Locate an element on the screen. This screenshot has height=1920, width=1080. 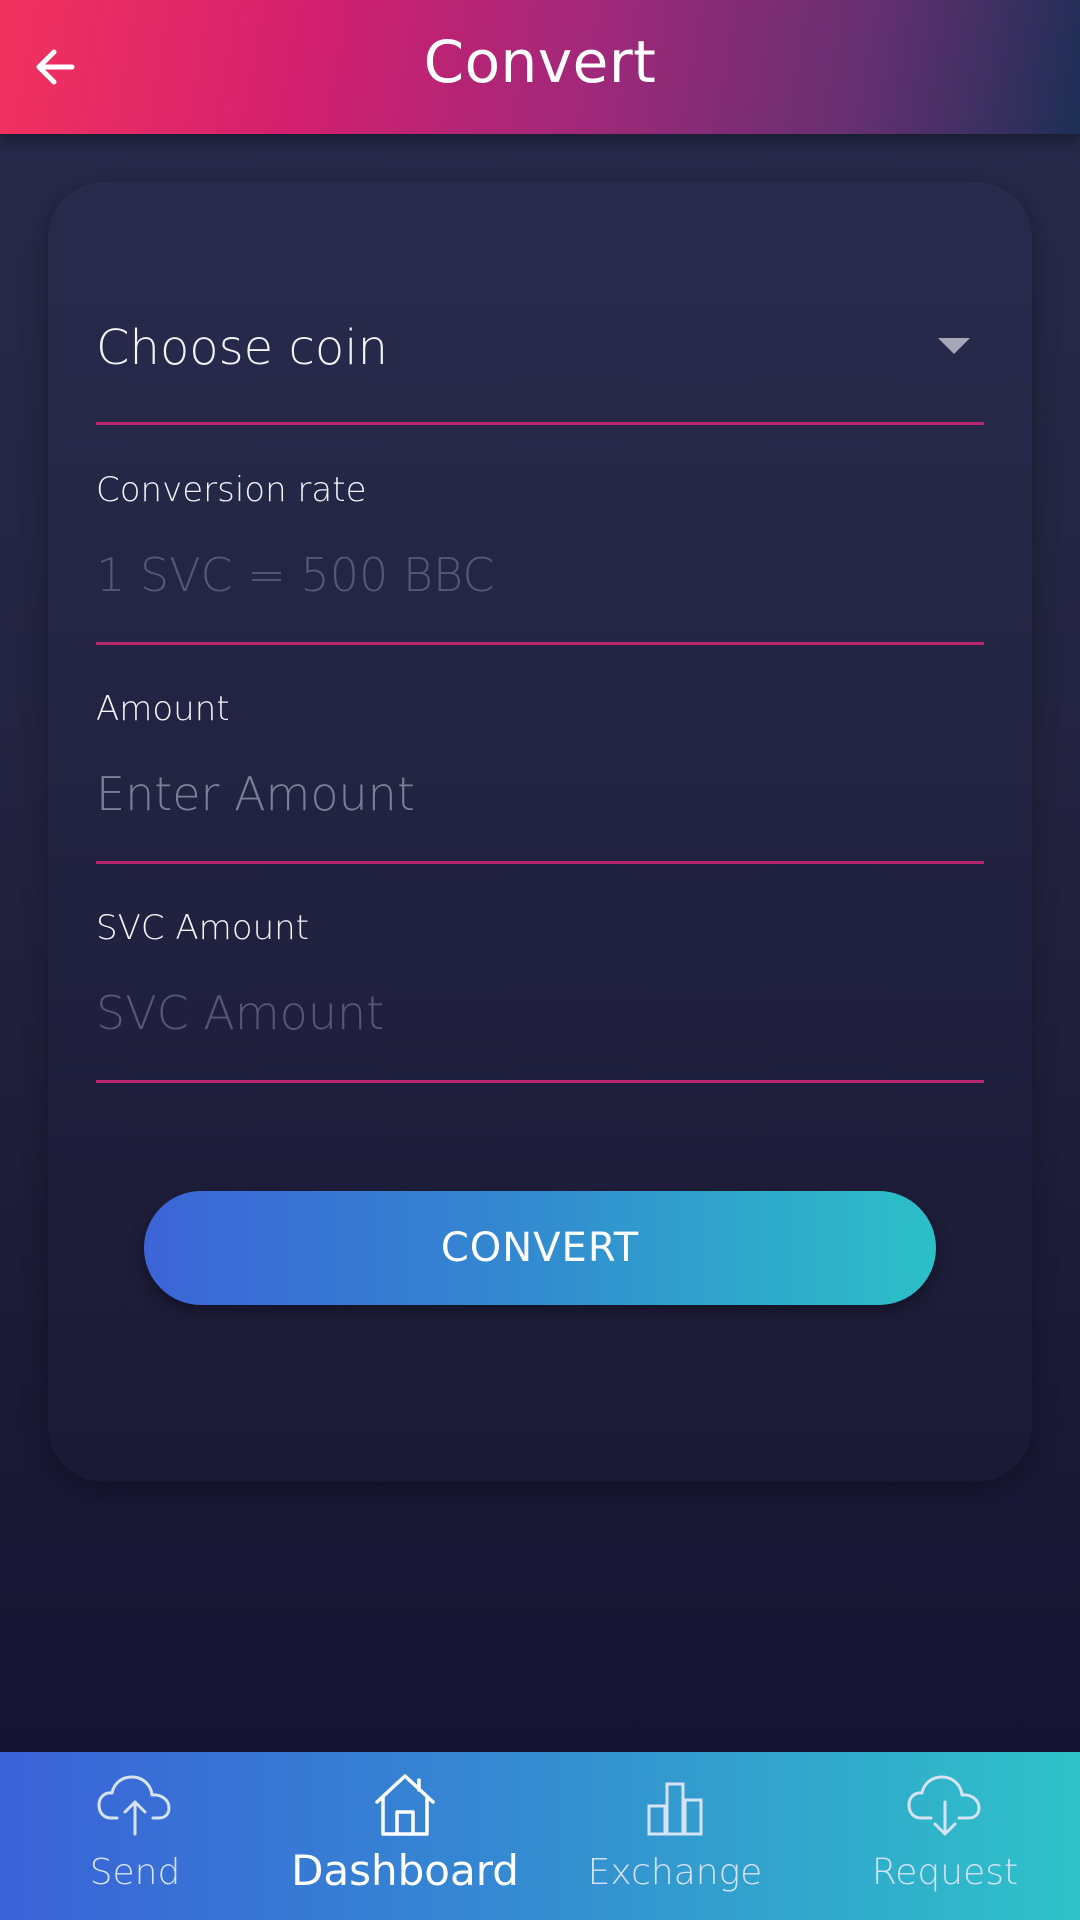
nav-item-dashboard: Dashboard is located at coordinates (405, 1836).